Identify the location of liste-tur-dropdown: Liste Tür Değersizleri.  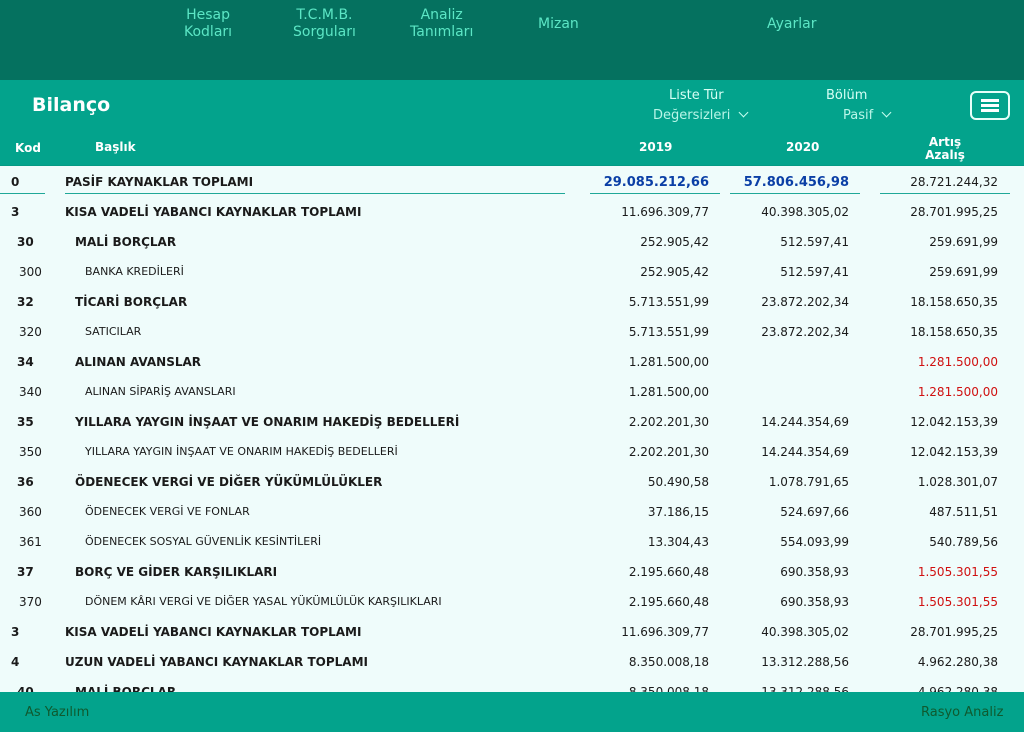
(703, 106).